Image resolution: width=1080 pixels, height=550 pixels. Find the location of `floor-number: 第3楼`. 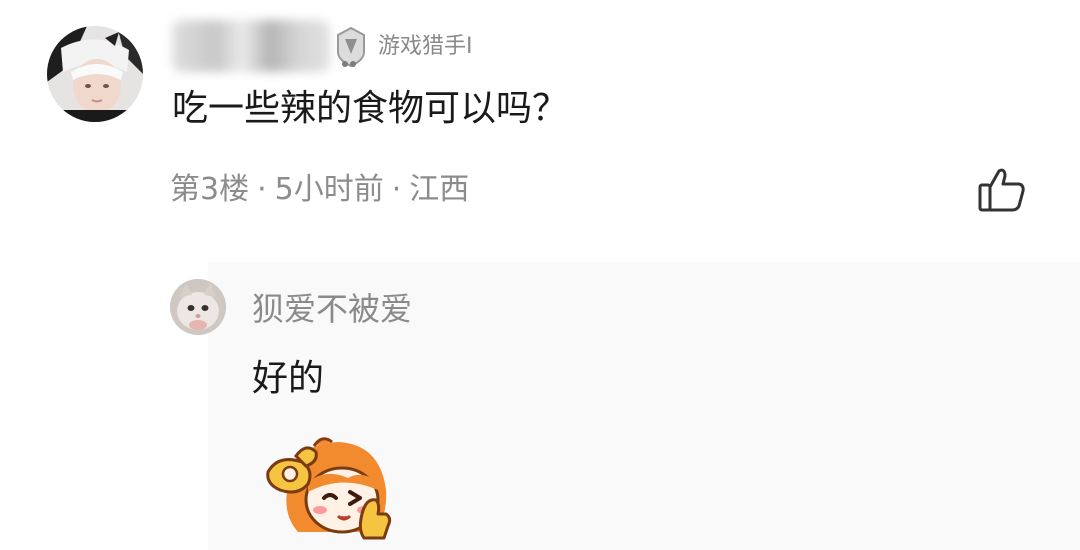

floor-number: 第3楼 is located at coordinates (210, 189).